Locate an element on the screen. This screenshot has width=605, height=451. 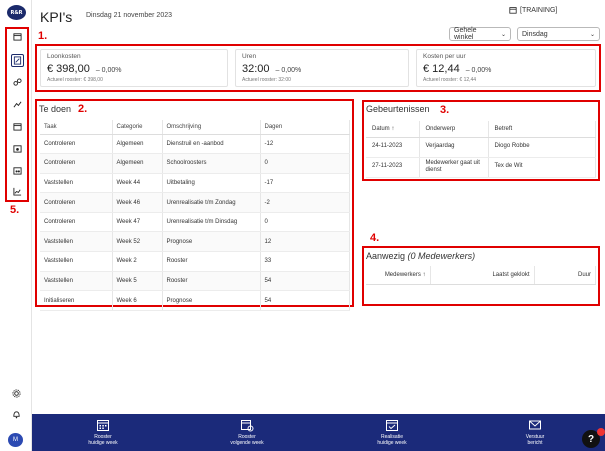
table-row: Controleren Algemeen Schoolroosters 0 is located at coordinates (195, 163).